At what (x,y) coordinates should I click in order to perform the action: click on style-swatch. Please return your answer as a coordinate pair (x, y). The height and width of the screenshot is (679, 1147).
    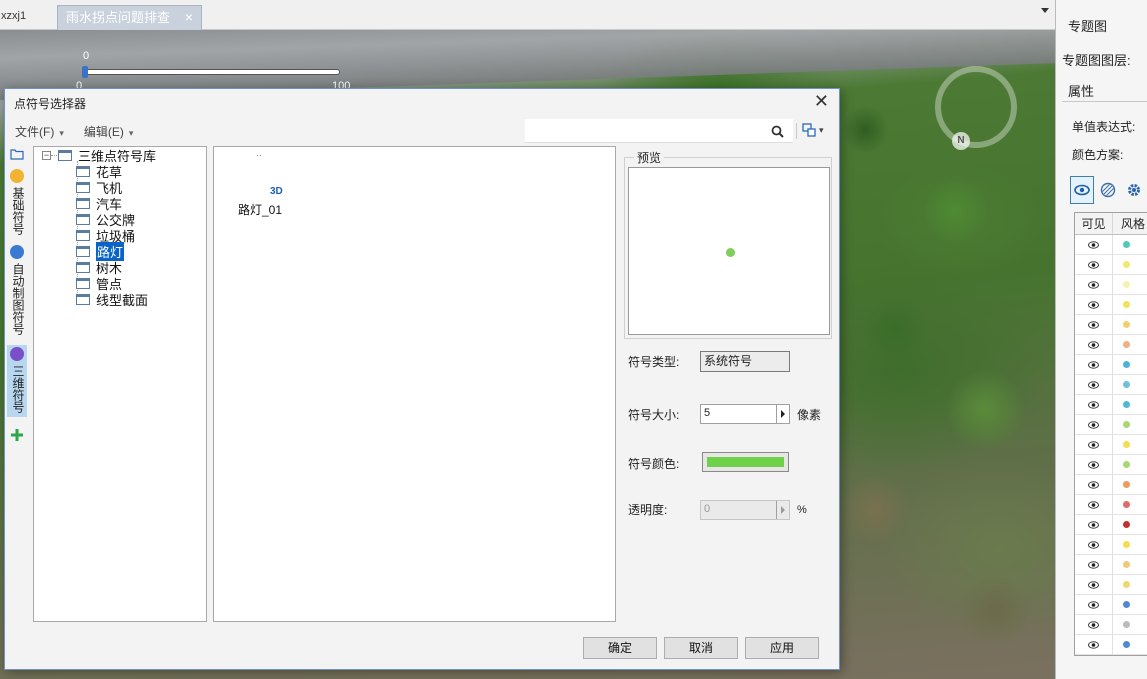
    Looking at the image, I should click on (1126, 464).